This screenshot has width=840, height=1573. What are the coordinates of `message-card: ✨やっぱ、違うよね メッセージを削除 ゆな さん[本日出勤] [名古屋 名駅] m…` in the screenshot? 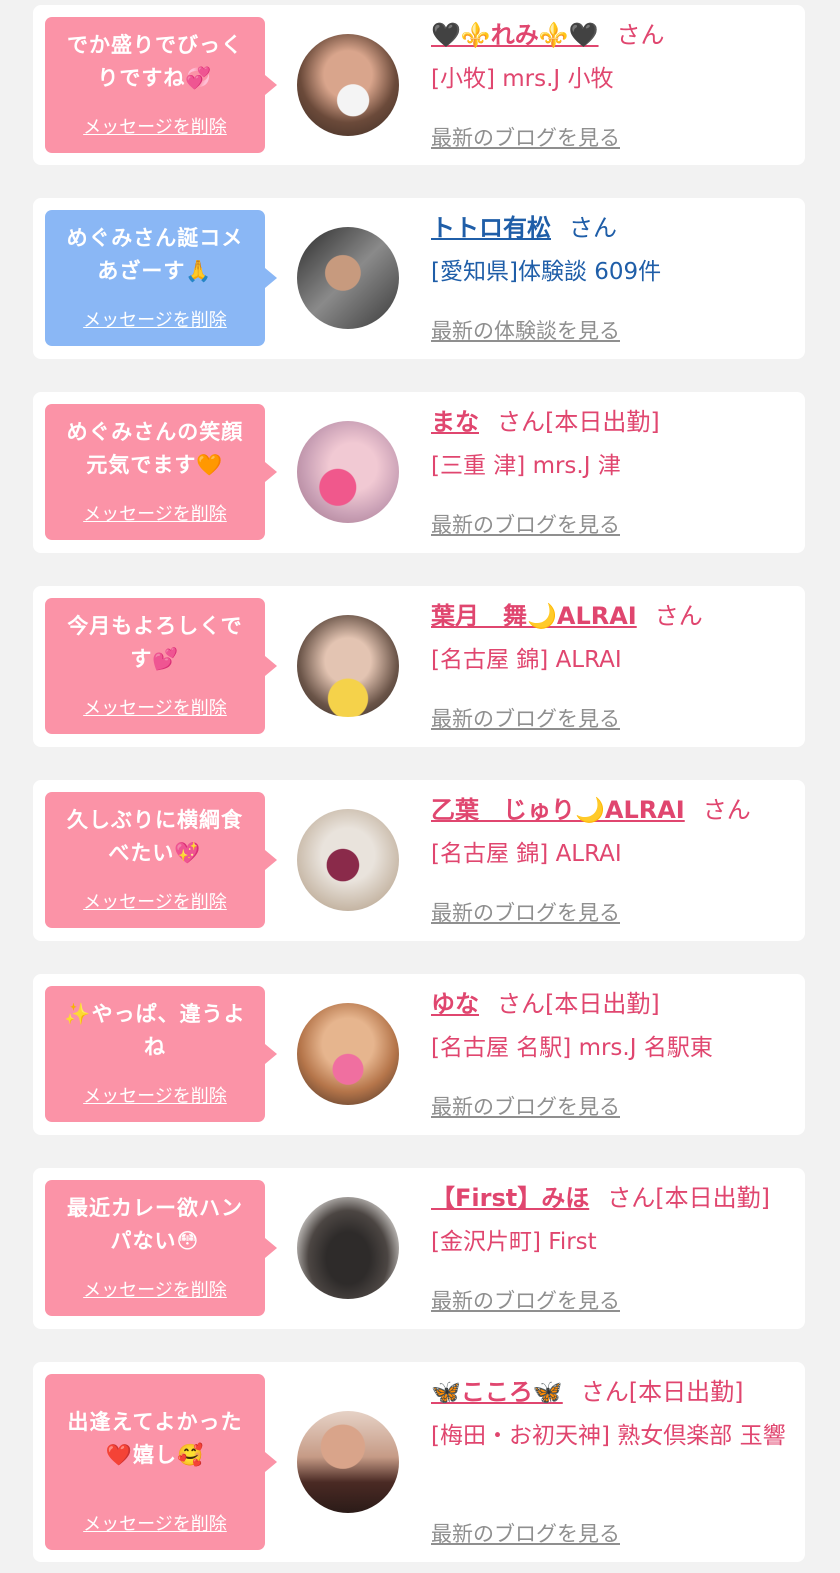 It's located at (419, 1054).